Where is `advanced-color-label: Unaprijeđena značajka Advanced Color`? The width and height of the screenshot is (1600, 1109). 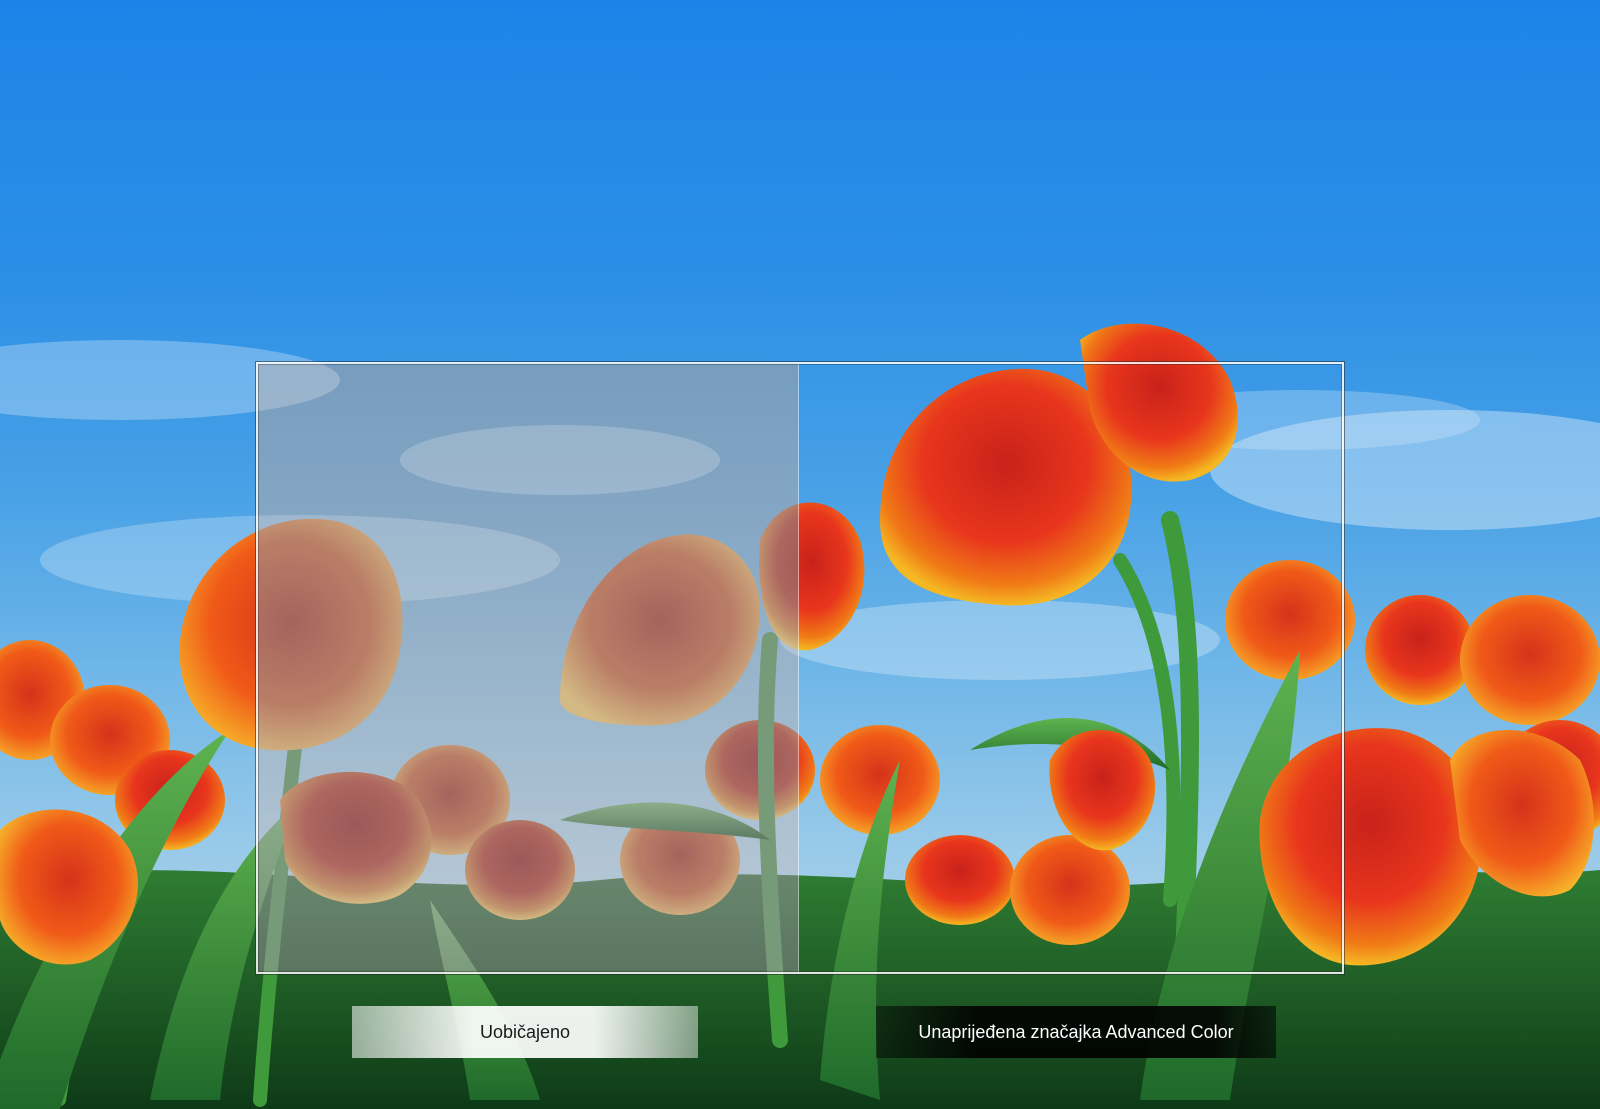 advanced-color-label: Unaprijeđena značajka Advanced Color is located at coordinates (1076, 1032).